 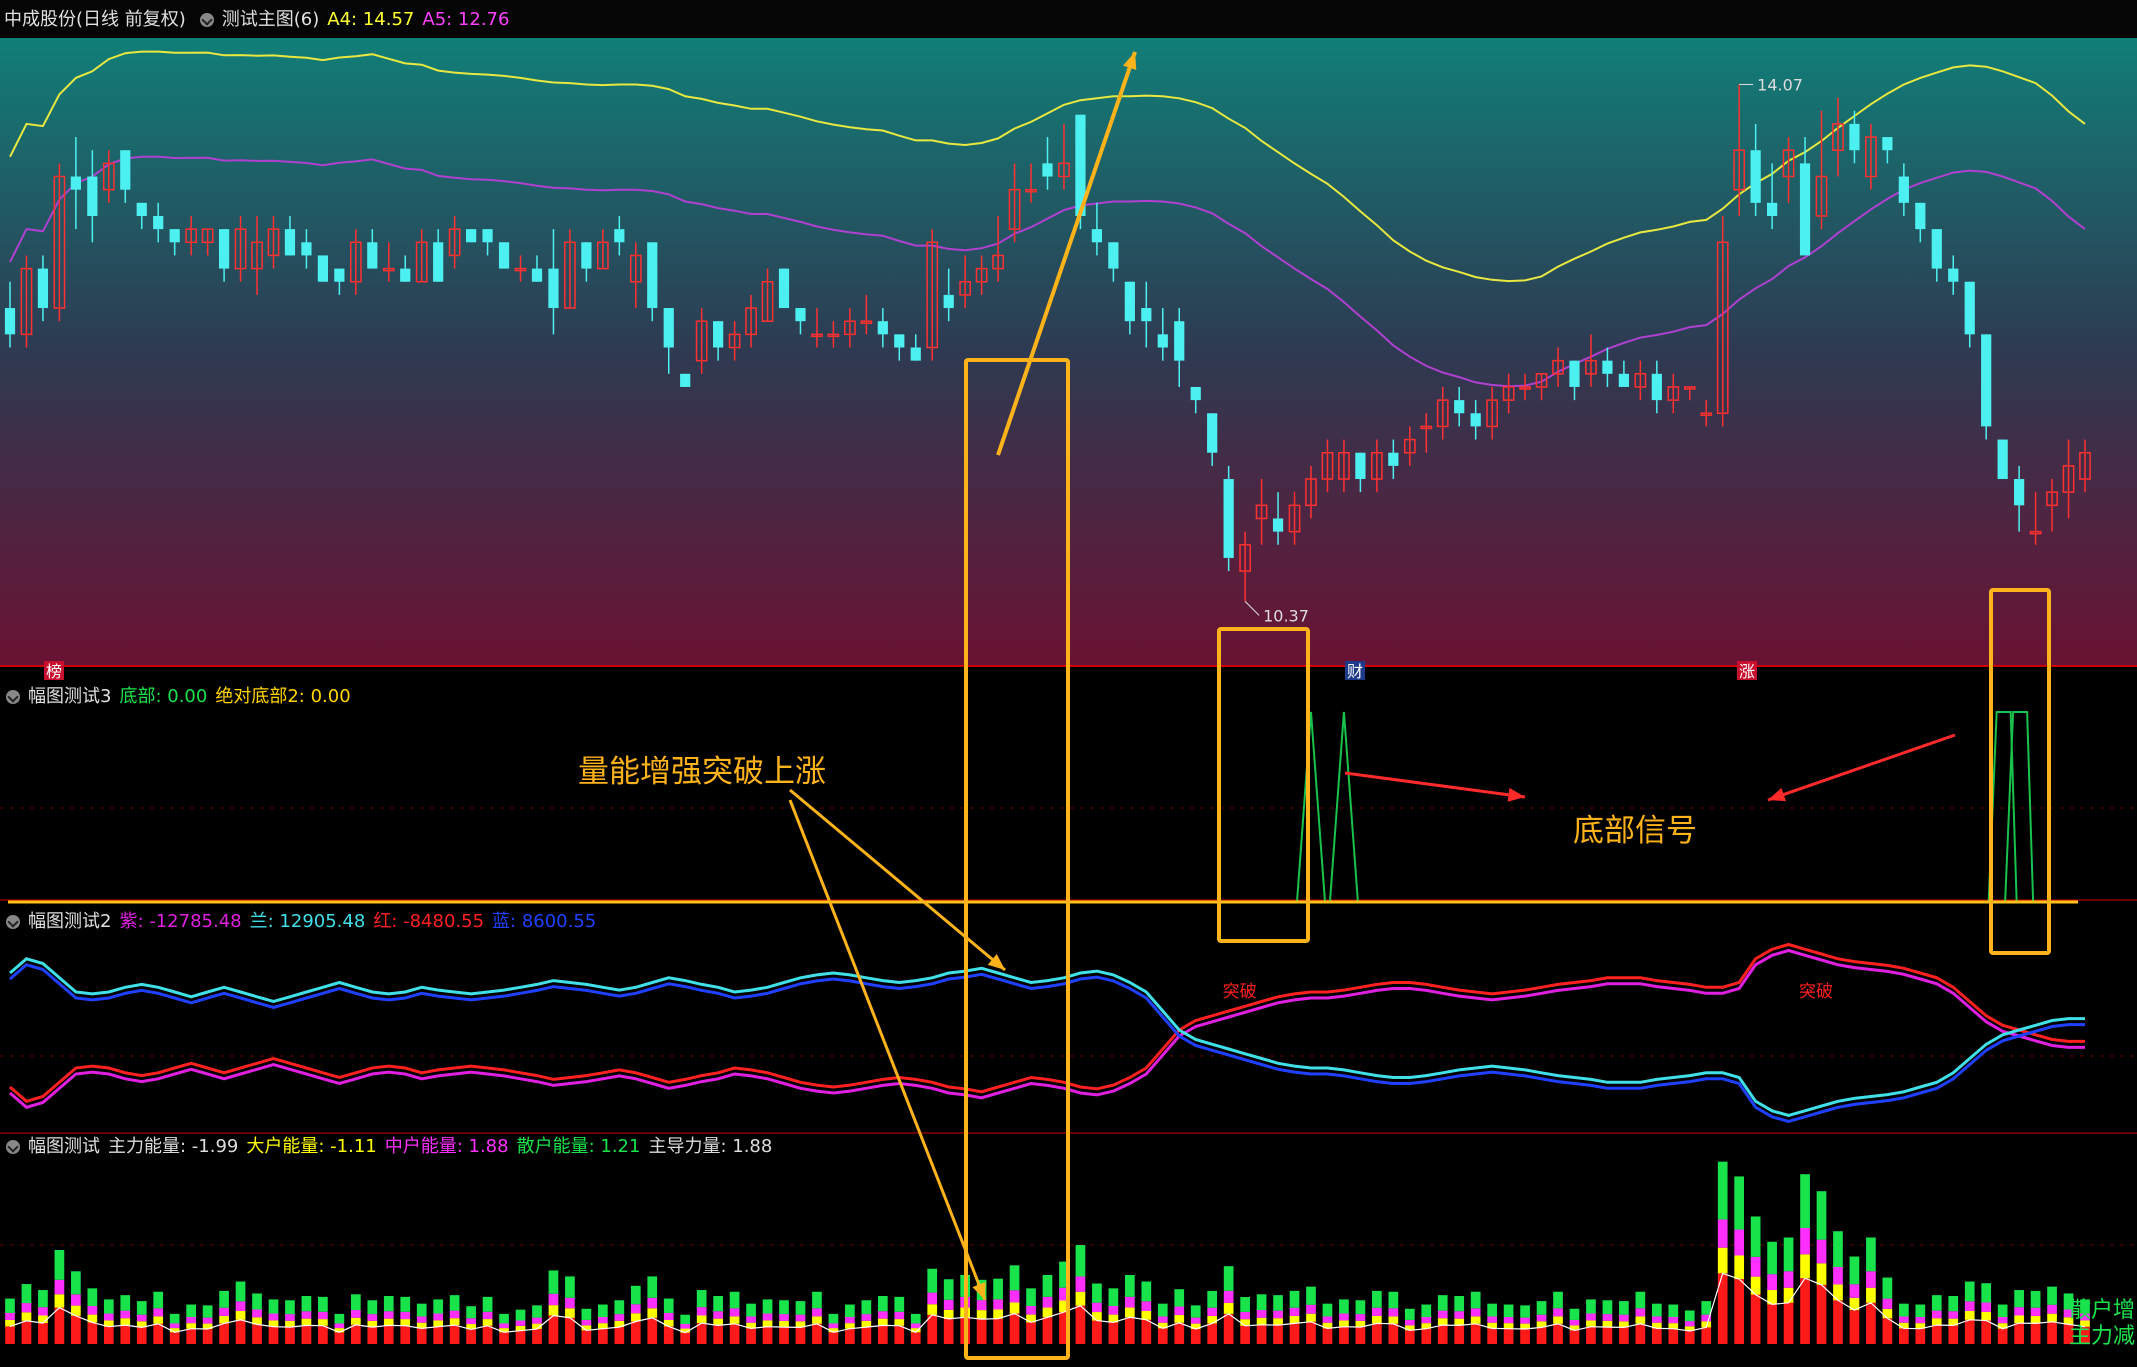 I want to click on panel3-value-0: 紫: -12785.48, so click(x=180, y=921).